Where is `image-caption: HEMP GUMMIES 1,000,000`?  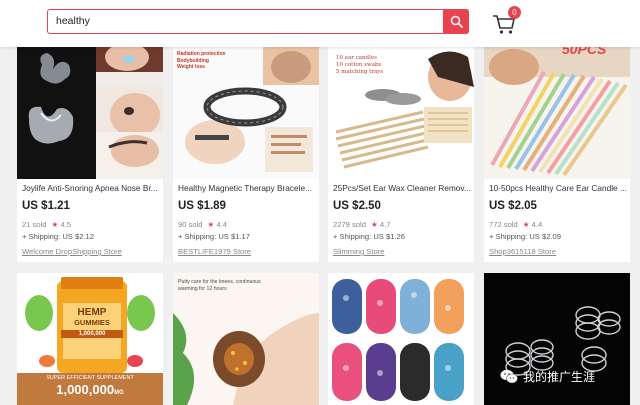 image-caption: HEMP GUMMIES 1,000,000 is located at coordinates (92, 322).